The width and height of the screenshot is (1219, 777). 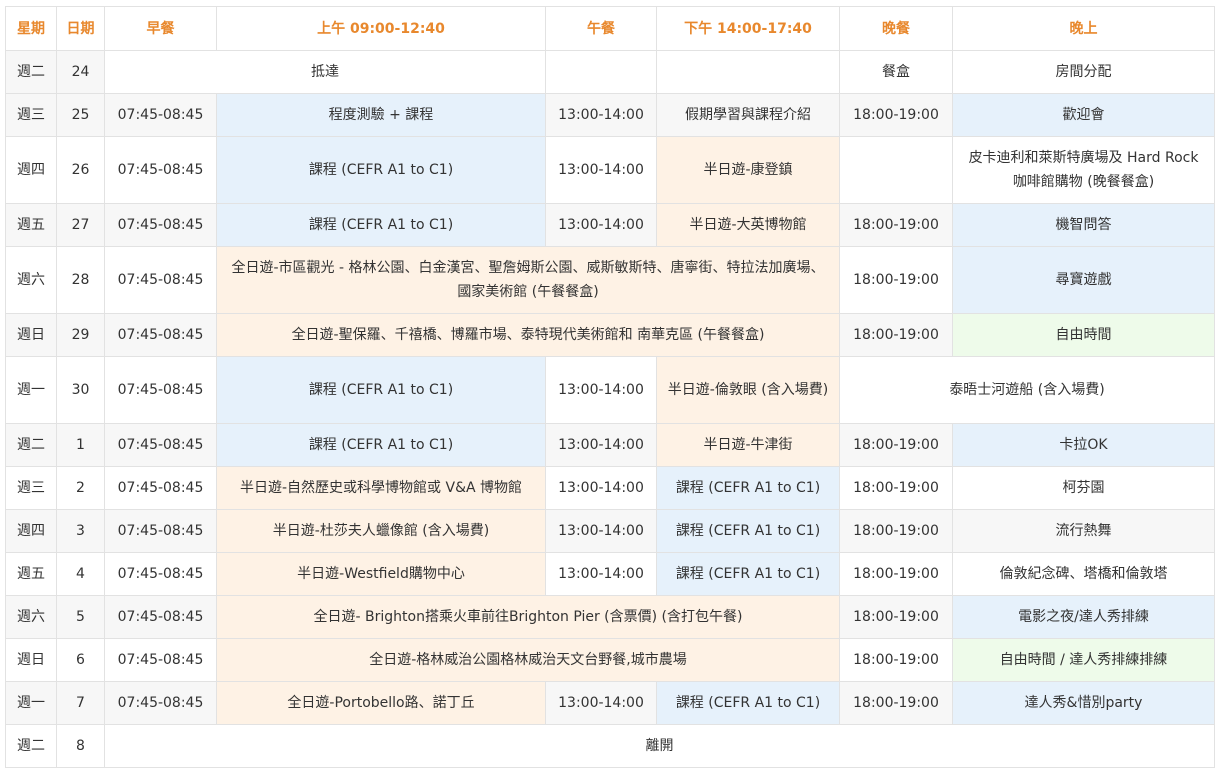 I want to click on afternoon-cell: 半日遊-牛津街, so click(x=748, y=445).